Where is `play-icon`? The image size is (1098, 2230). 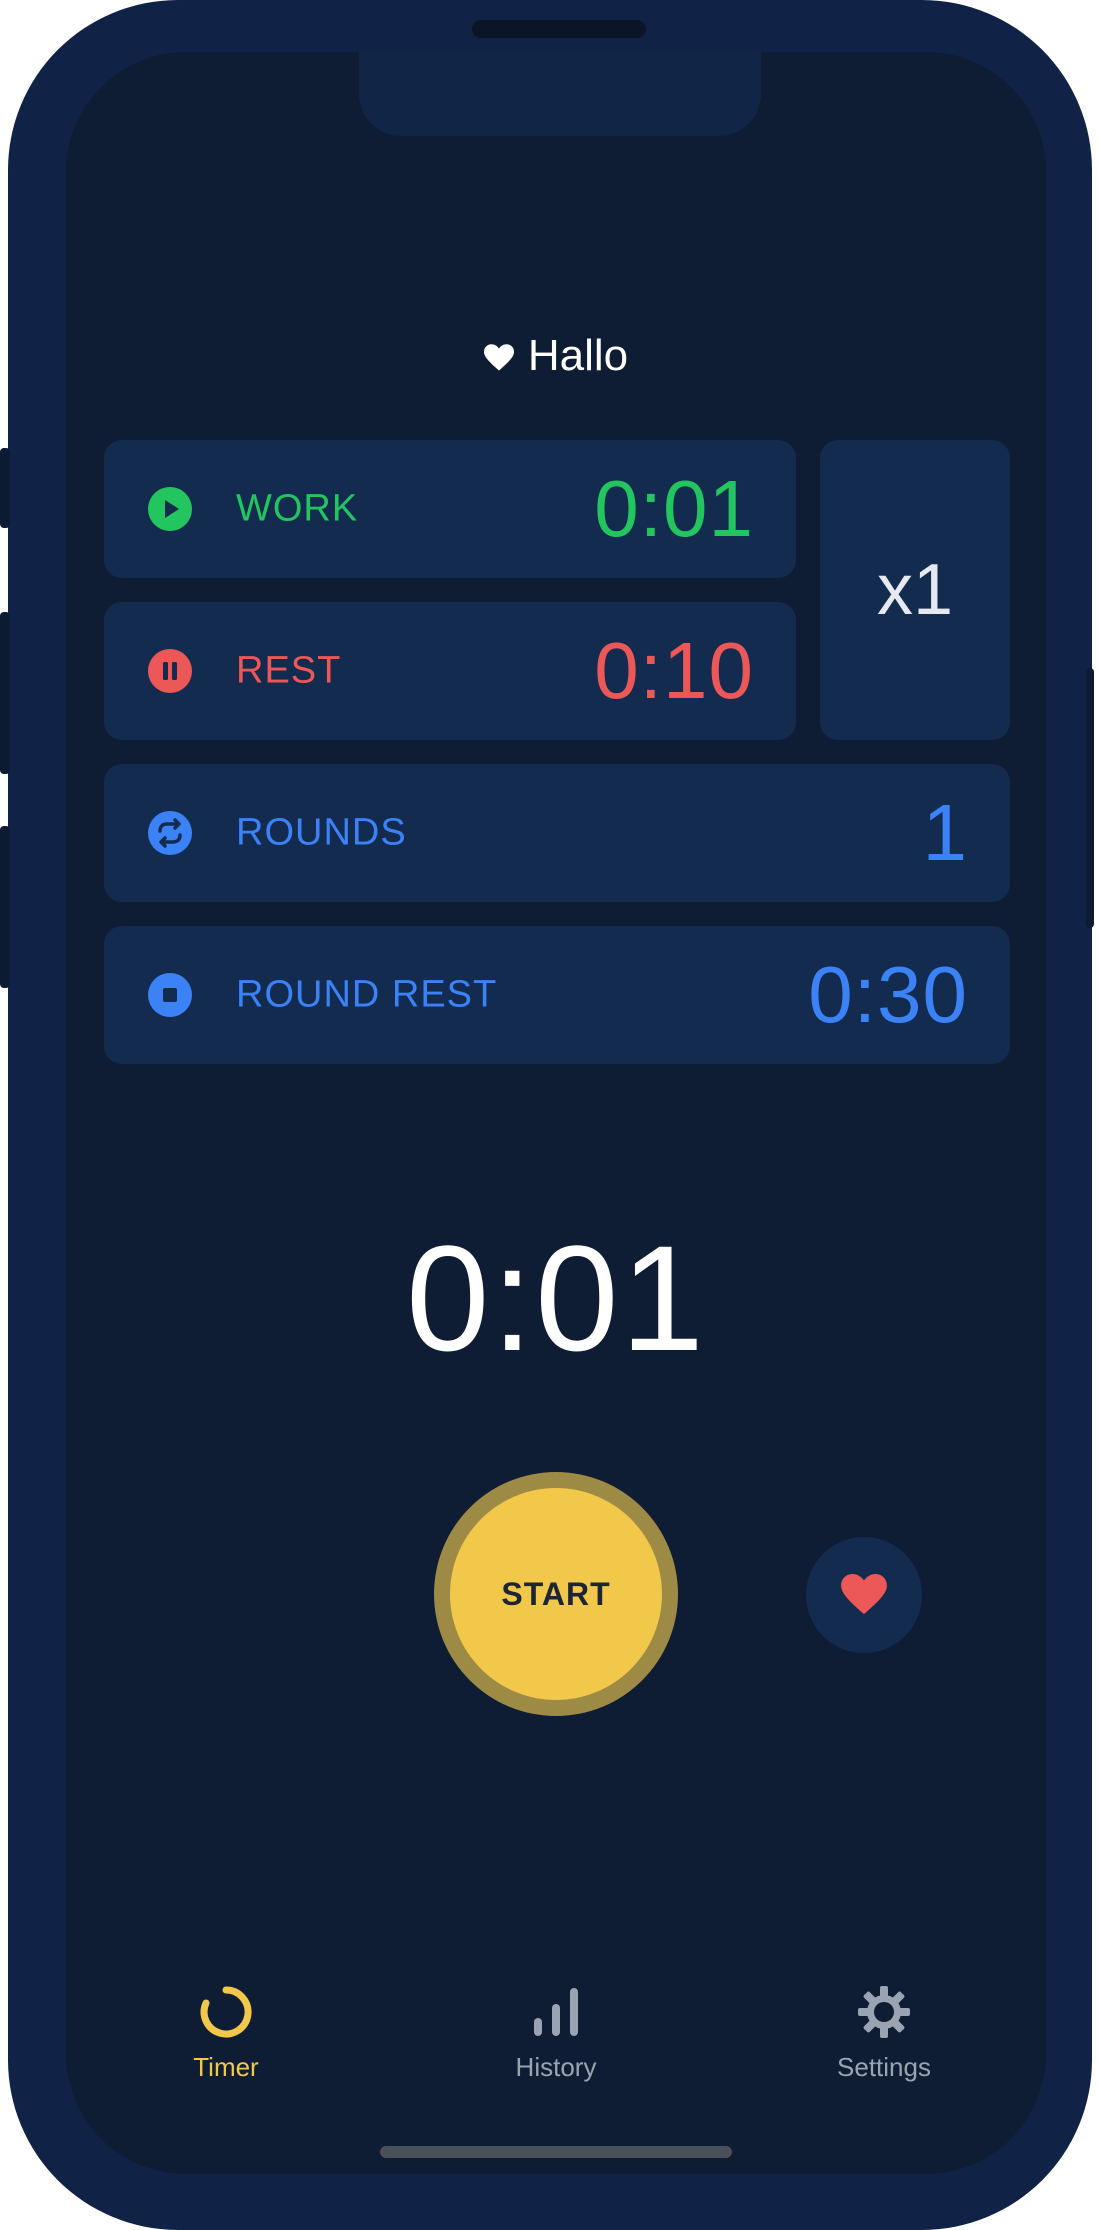 play-icon is located at coordinates (170, 509).